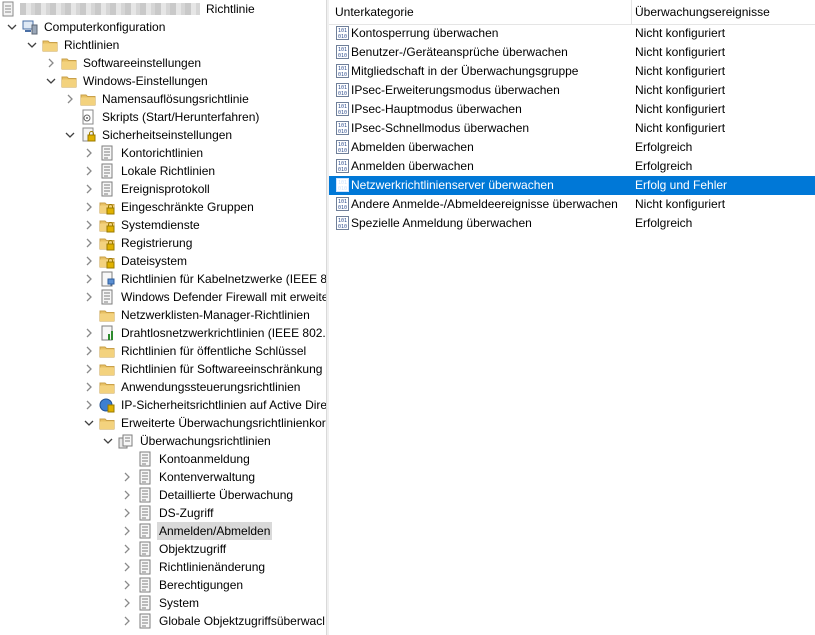 This screenshot has height=635, width=815. What do you see at coordinates (145, 81) in the screenshot?
I see `tree-item-label: Windows-Einstellungen` at bounding box center [145, 81].